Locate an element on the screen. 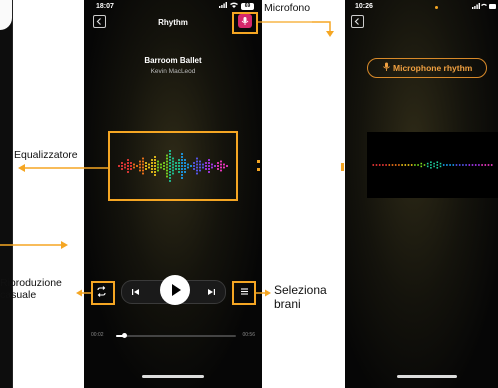 This screenshot has width=498, height=388. next-button is located at coordinates (211, 292).